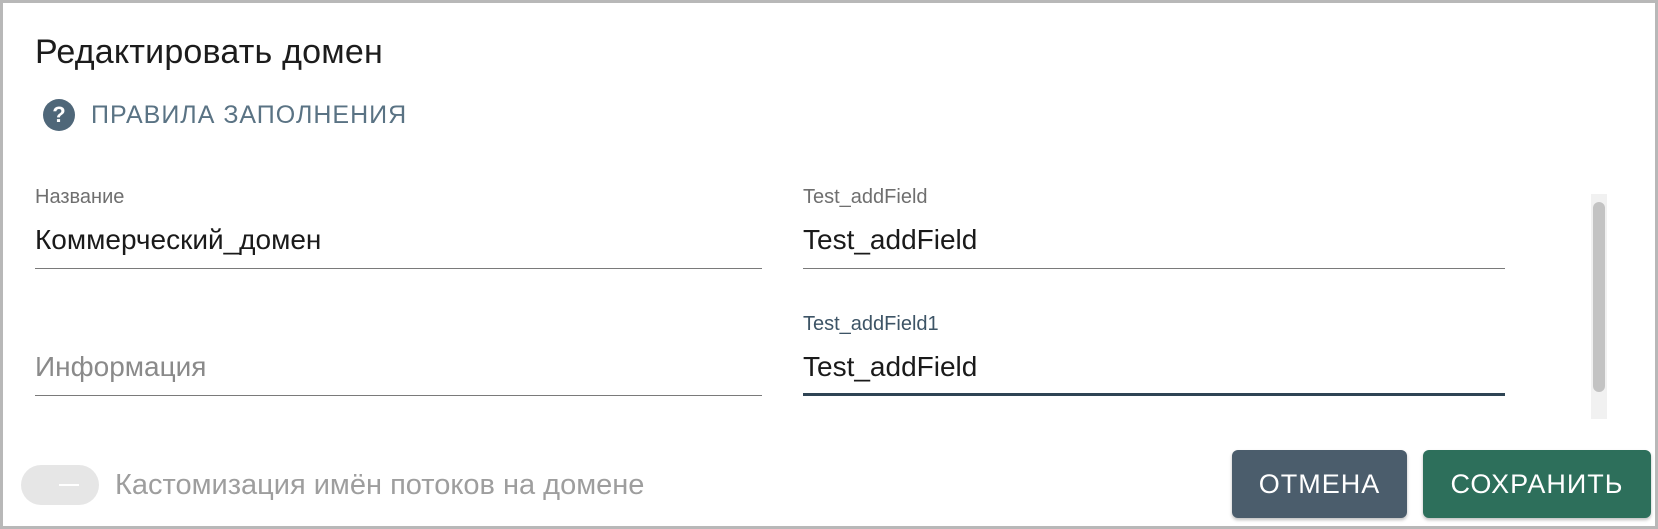 The image size is (1658, 529). What do you see at coordinates (398, 231) in the screenshot?
I see `name-field: Название Коммерческий_домен` at bounding box center [398, 231].